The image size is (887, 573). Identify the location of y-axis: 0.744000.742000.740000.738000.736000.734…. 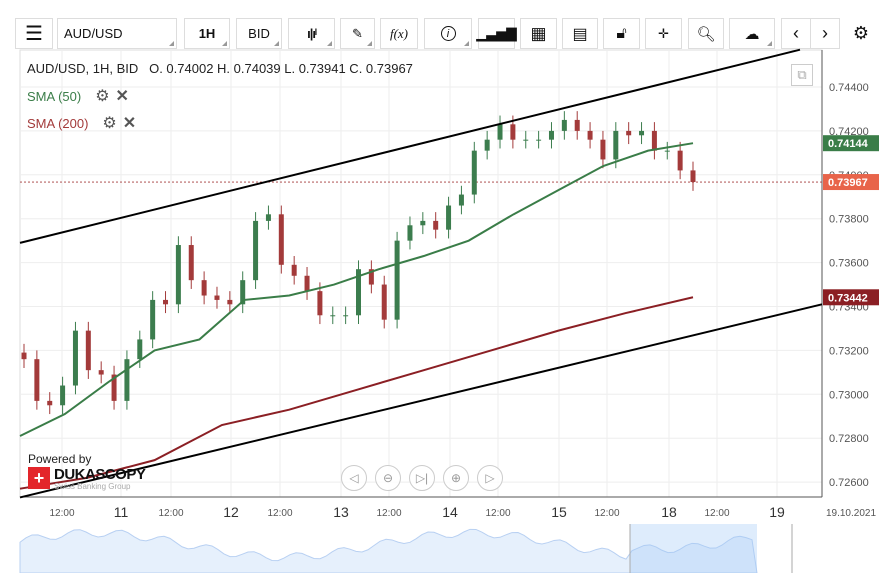
(851, 285).